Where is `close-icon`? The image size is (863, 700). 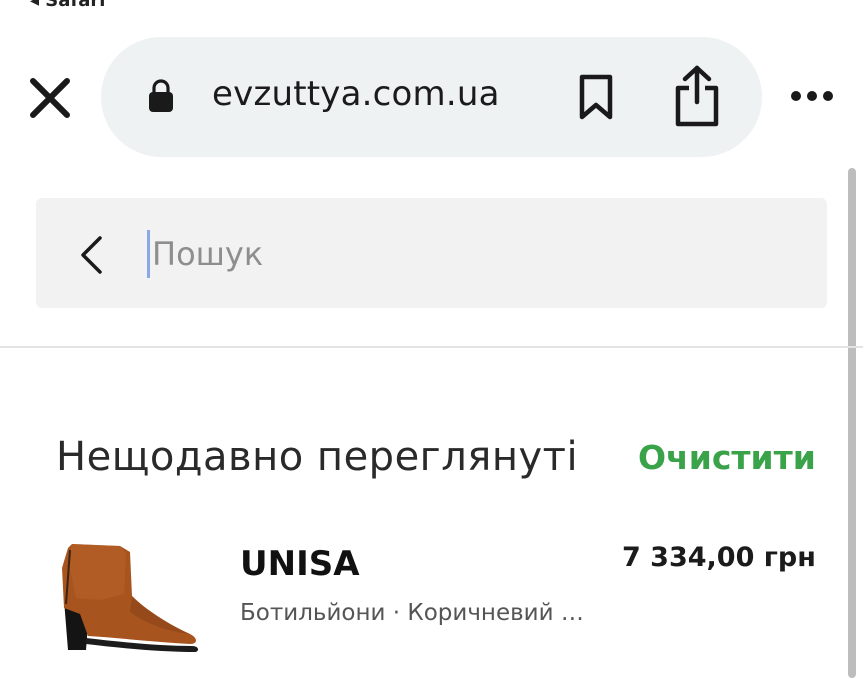 close-icon is located at coordinates (50, 98).